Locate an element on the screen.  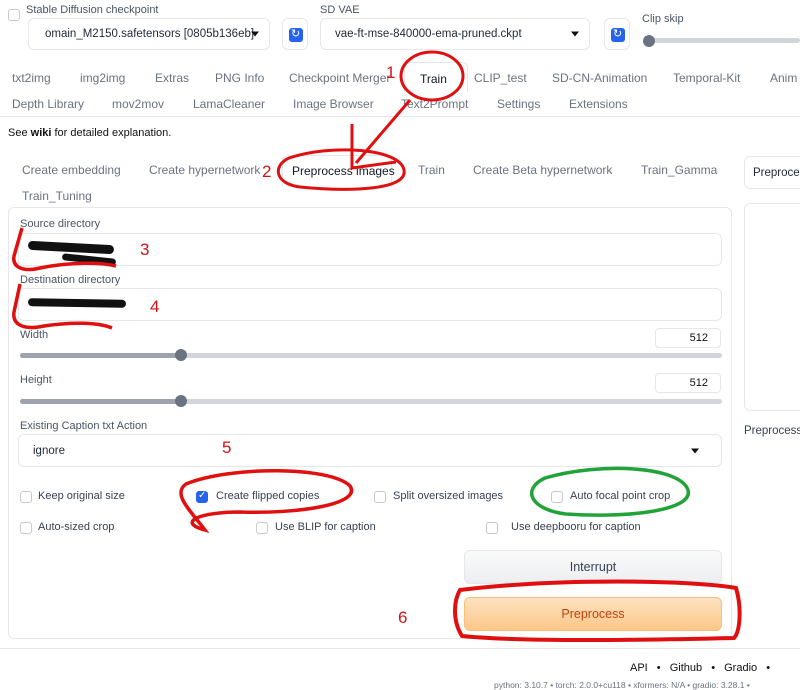
annotation-number-3: 3 is located at coordinates (145, 249).